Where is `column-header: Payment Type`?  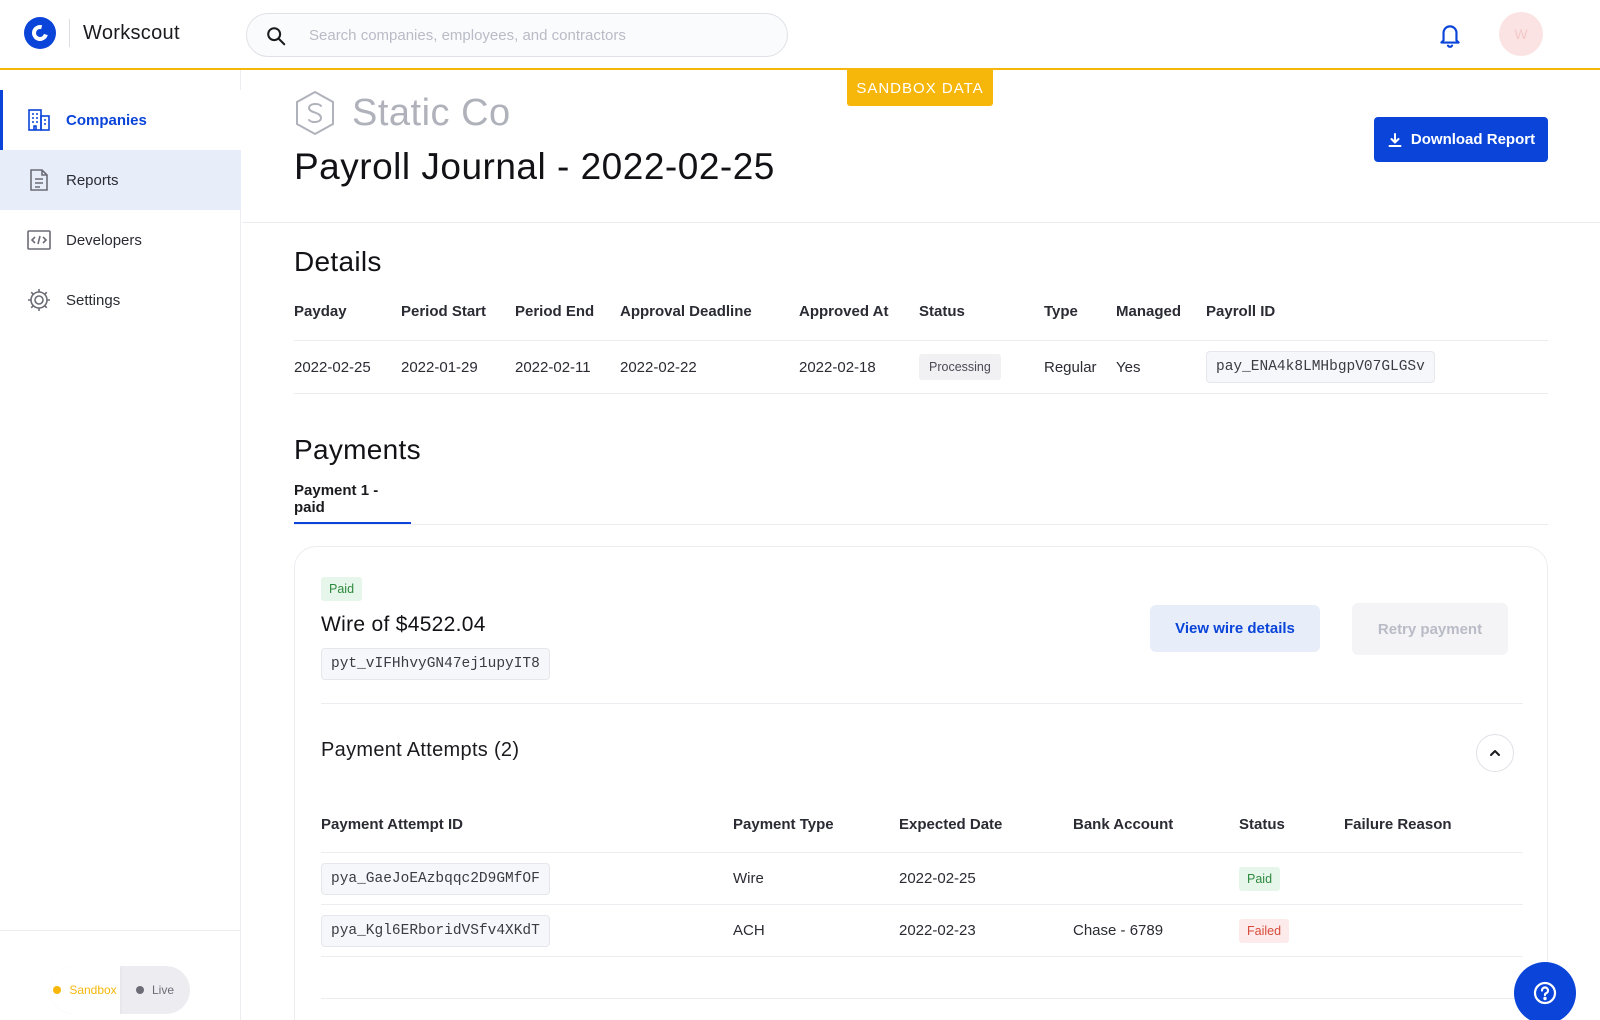
column-header: Payment Type is located at coordinates (783, 824).